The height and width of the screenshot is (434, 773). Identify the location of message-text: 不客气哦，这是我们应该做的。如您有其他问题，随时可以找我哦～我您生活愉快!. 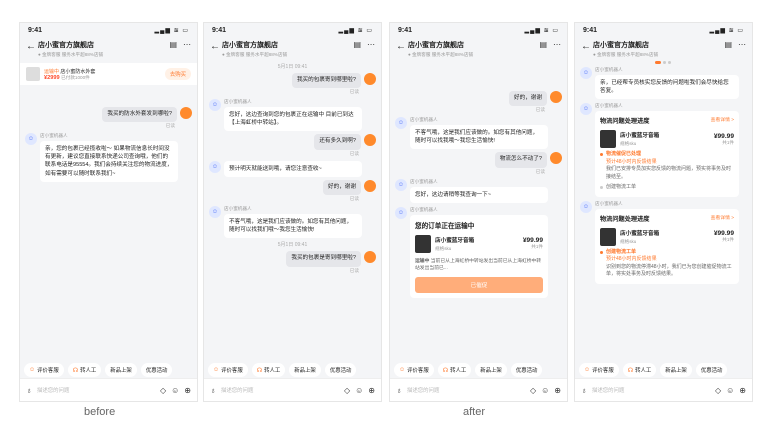
(479, 137).